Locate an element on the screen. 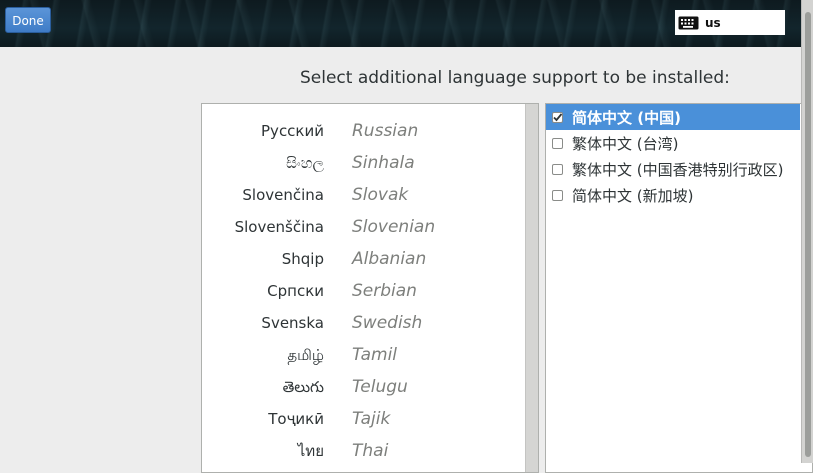  locale-label: 繁体中文 (中国香港特别行政区) is located at coordinates (678, 169).